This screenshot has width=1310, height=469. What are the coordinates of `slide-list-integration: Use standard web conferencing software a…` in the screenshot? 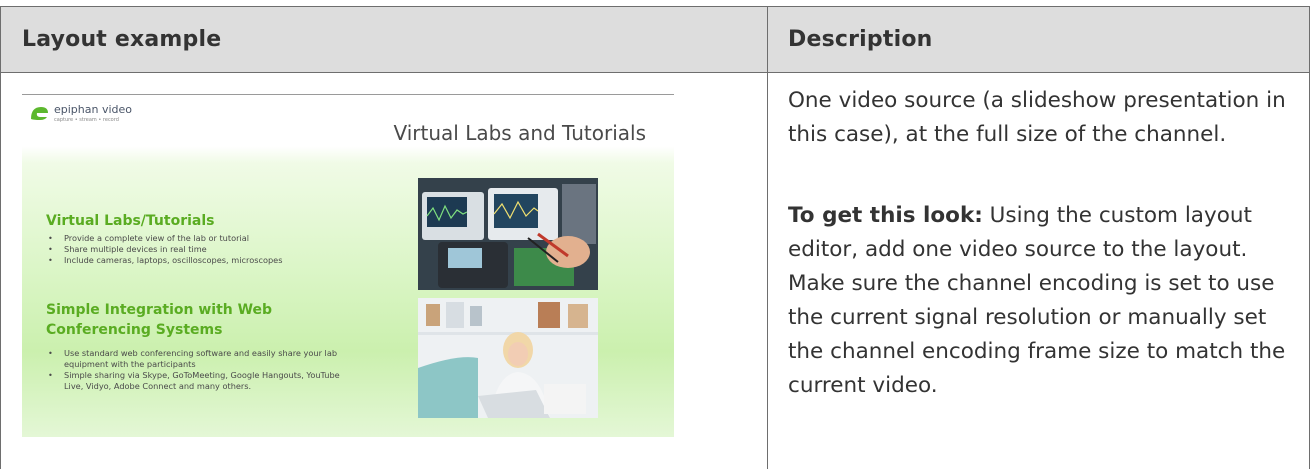 It's located at (196, 370).